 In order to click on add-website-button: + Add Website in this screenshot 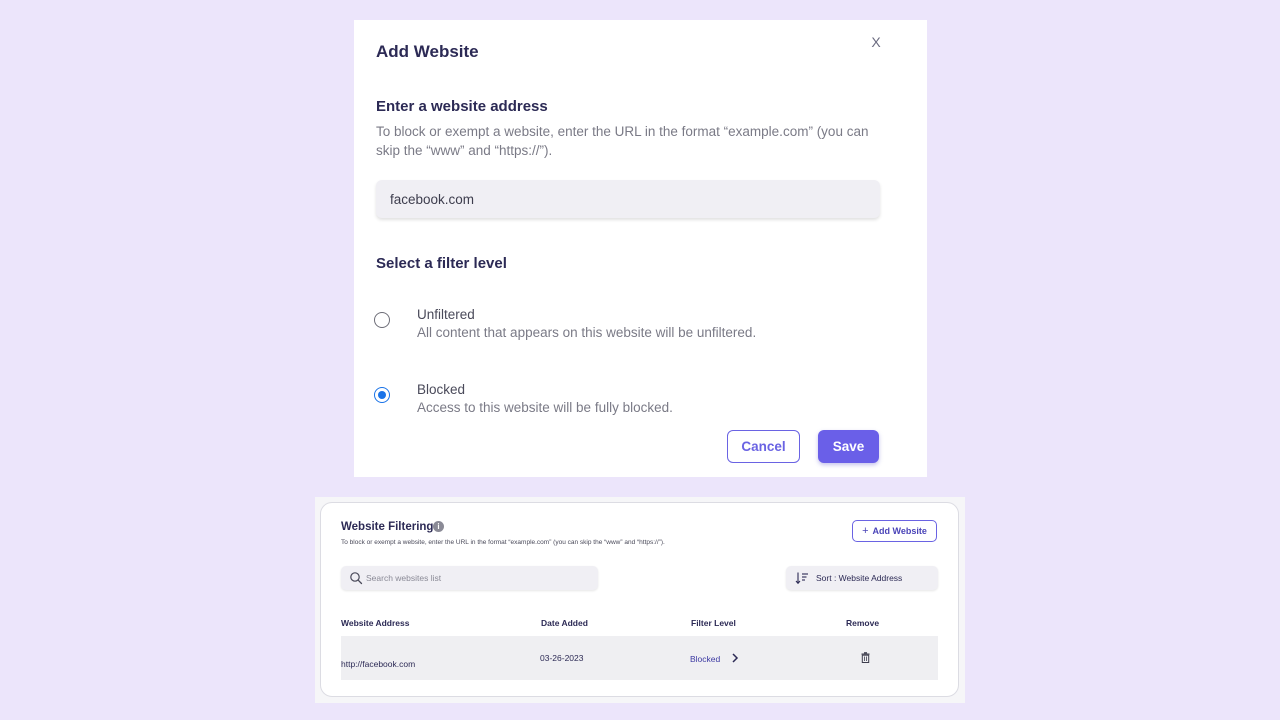, I will do `click(894, 531)`.